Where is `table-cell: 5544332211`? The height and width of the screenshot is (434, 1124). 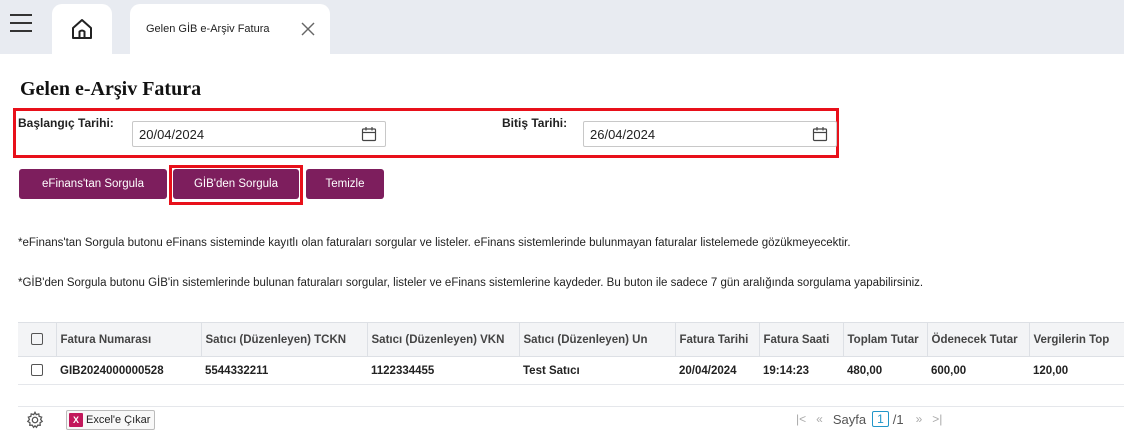 table-cell: 5544332211 is located at coordinates (284, 370).